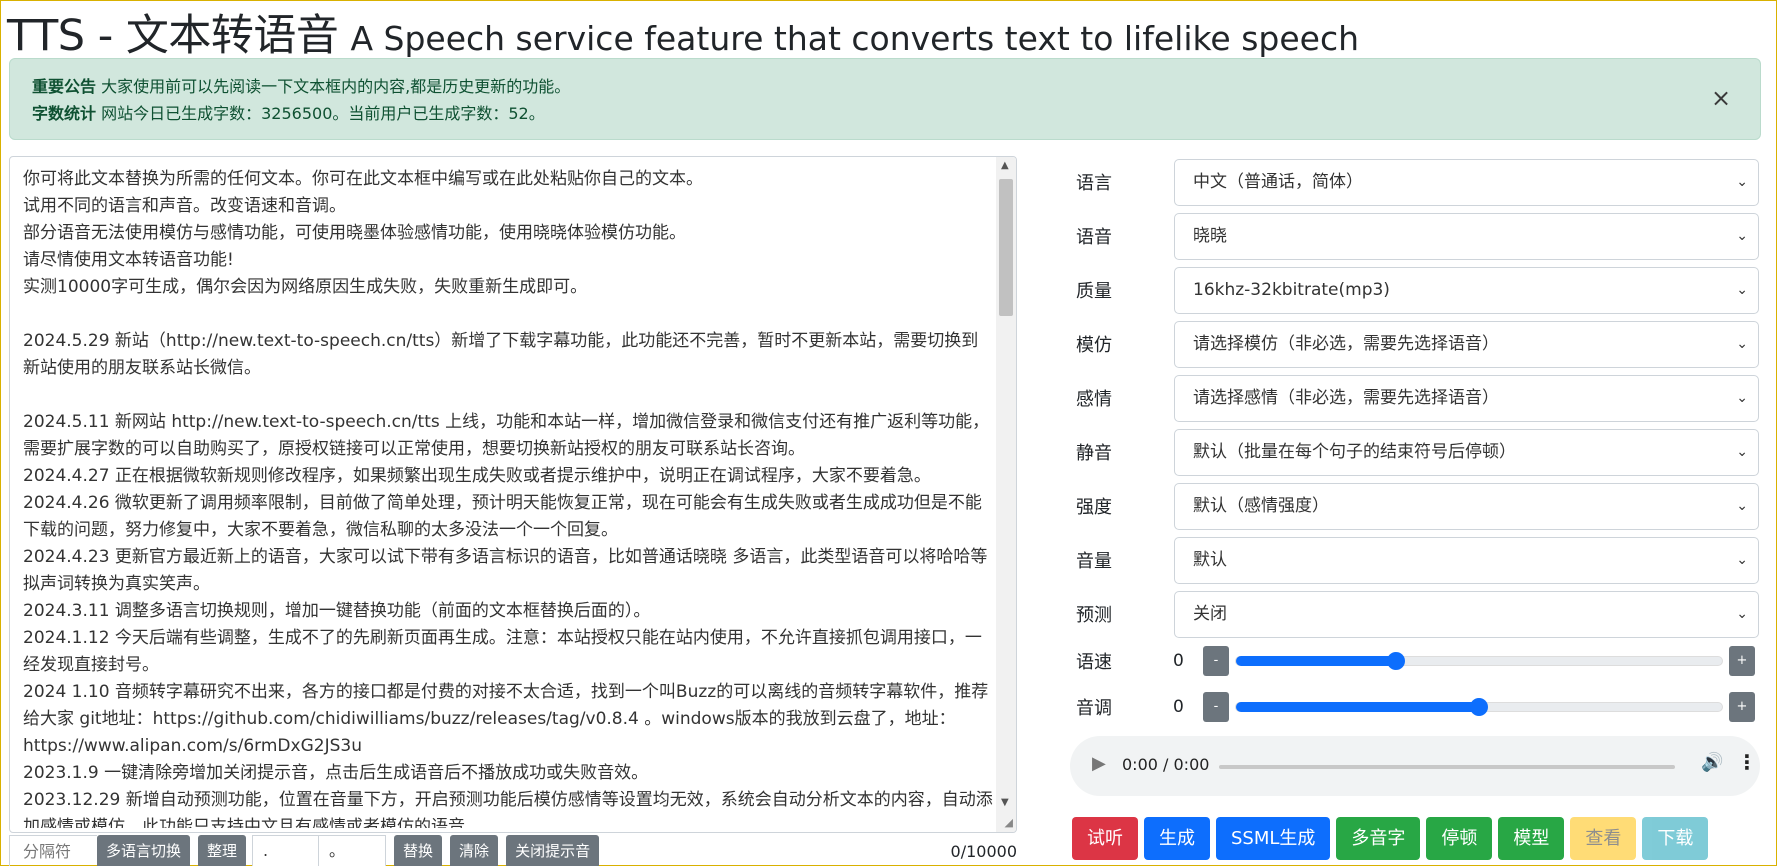 This screenshot has height=866, width=1777. What do you see at coordinates (1346, 397) in the screenshot?
I see `emotion-select-value: 请选择感情（非必选，需要先选择语音）` at bounding box center [1346, 397].